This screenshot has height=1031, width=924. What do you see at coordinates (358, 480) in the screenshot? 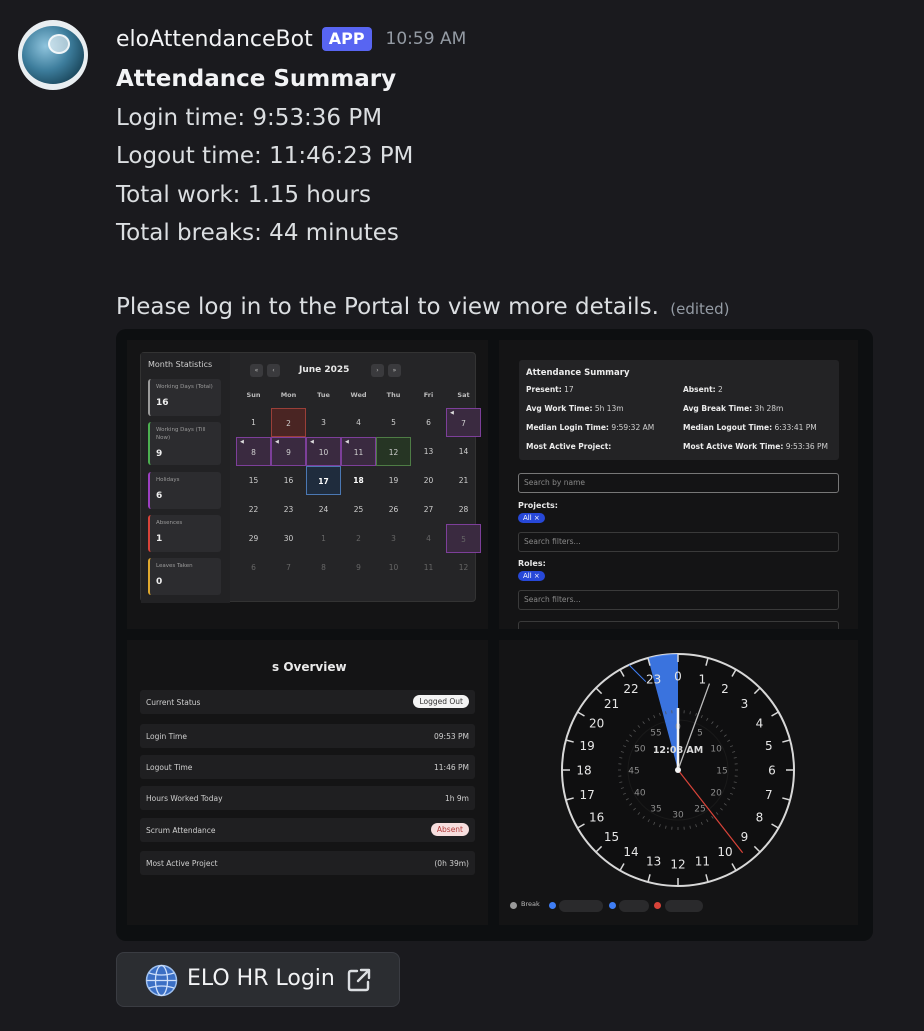
I see `calendar-day: 18` at bounding box center [358, 480].